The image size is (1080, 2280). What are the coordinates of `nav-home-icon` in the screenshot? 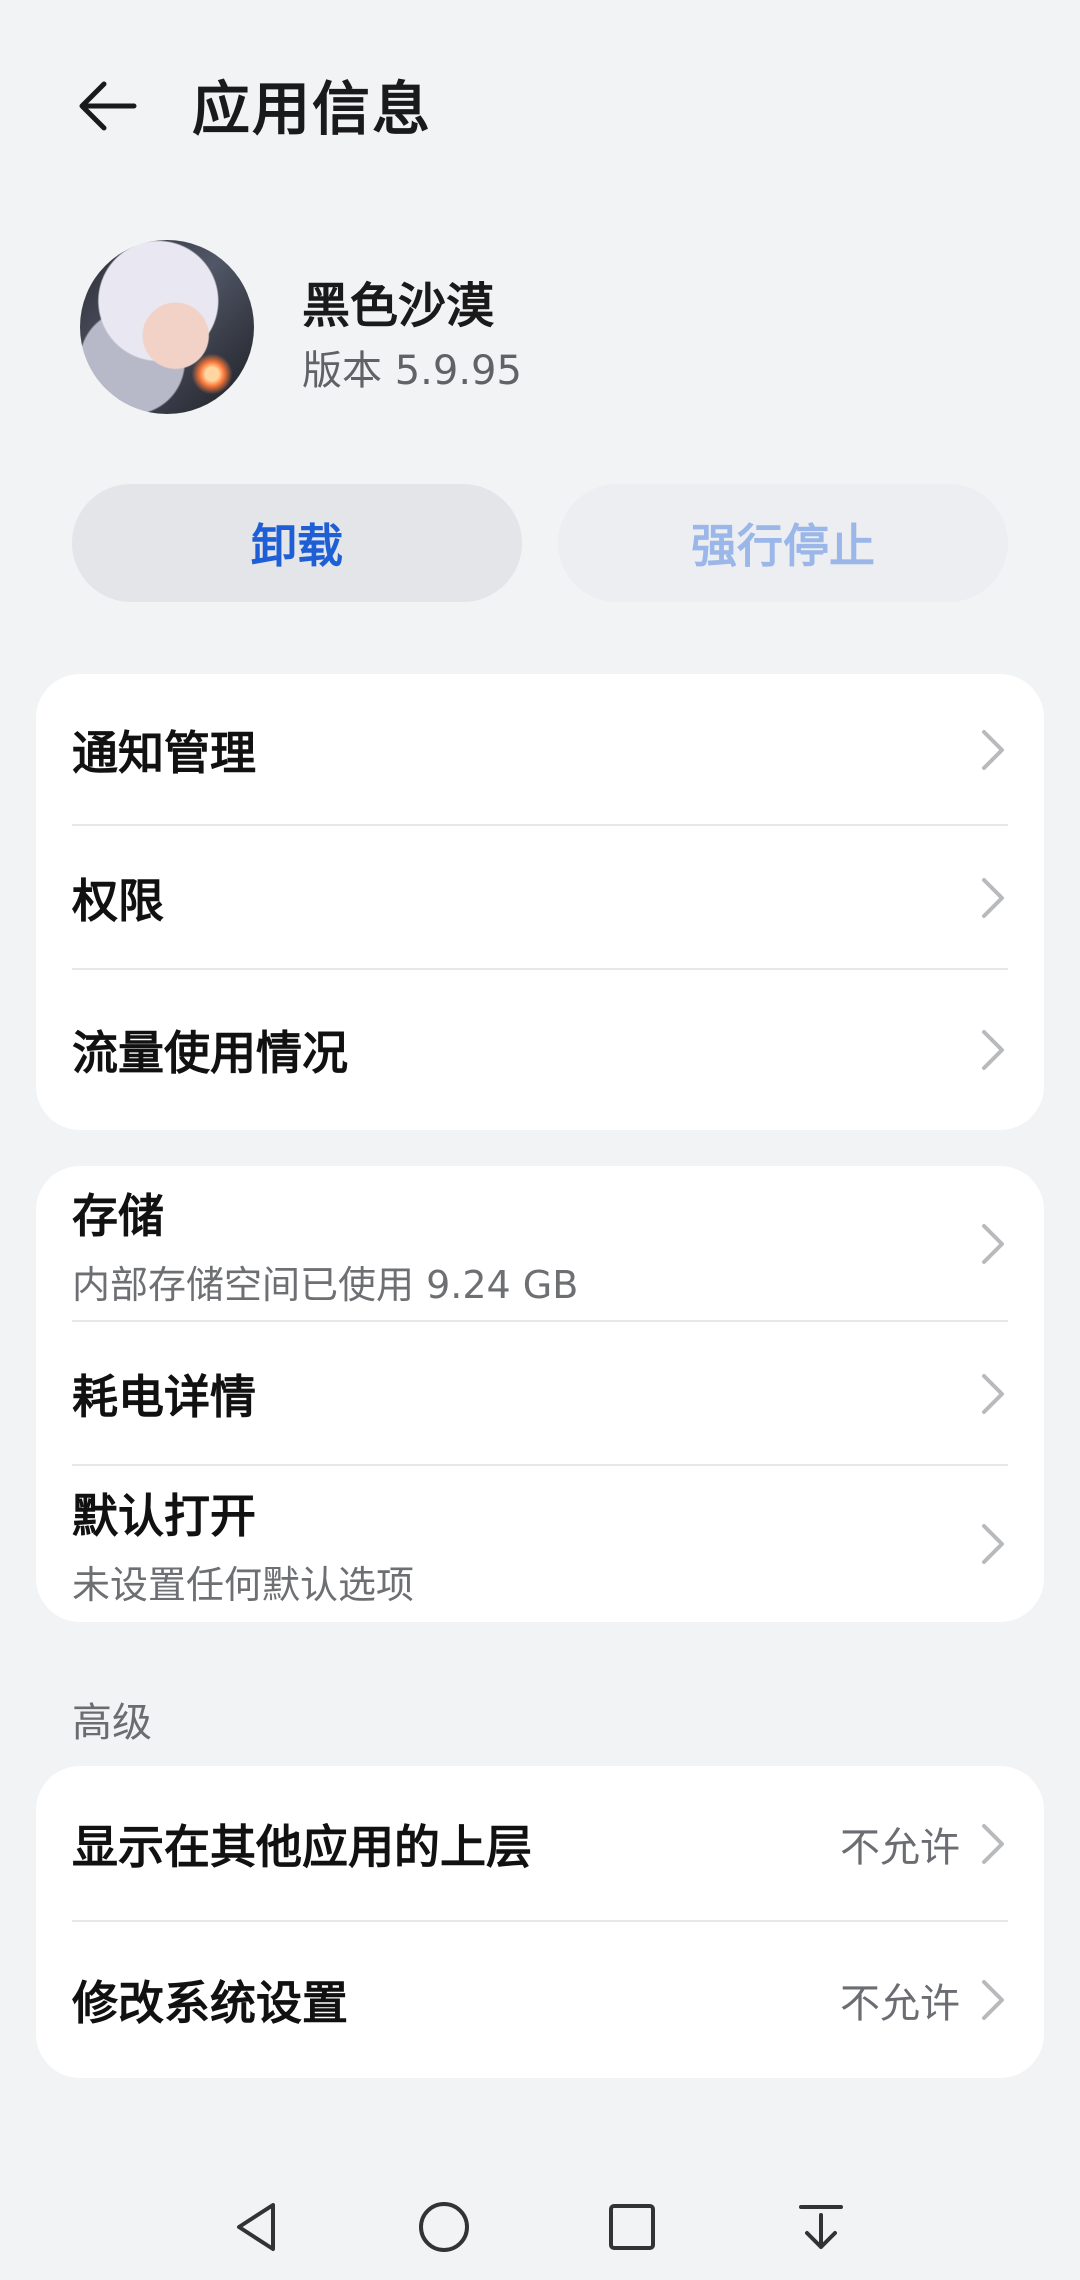 It's located at (444, 2227).